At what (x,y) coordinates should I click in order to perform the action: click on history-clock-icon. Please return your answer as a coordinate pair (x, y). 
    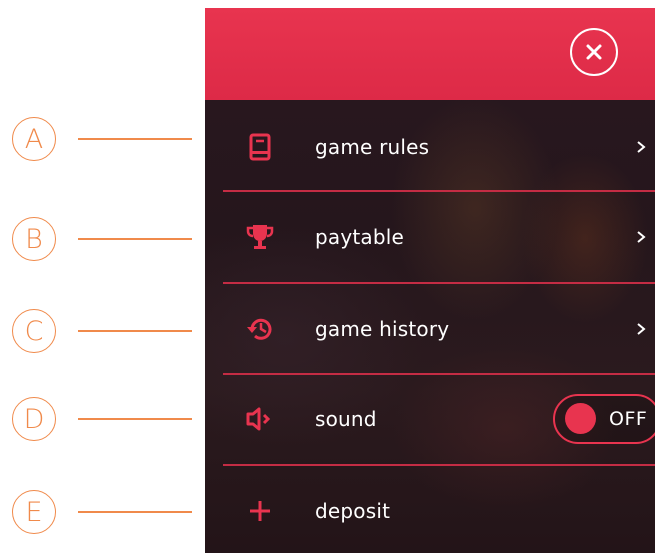
    Looking at the image, I should click on (260, 329).